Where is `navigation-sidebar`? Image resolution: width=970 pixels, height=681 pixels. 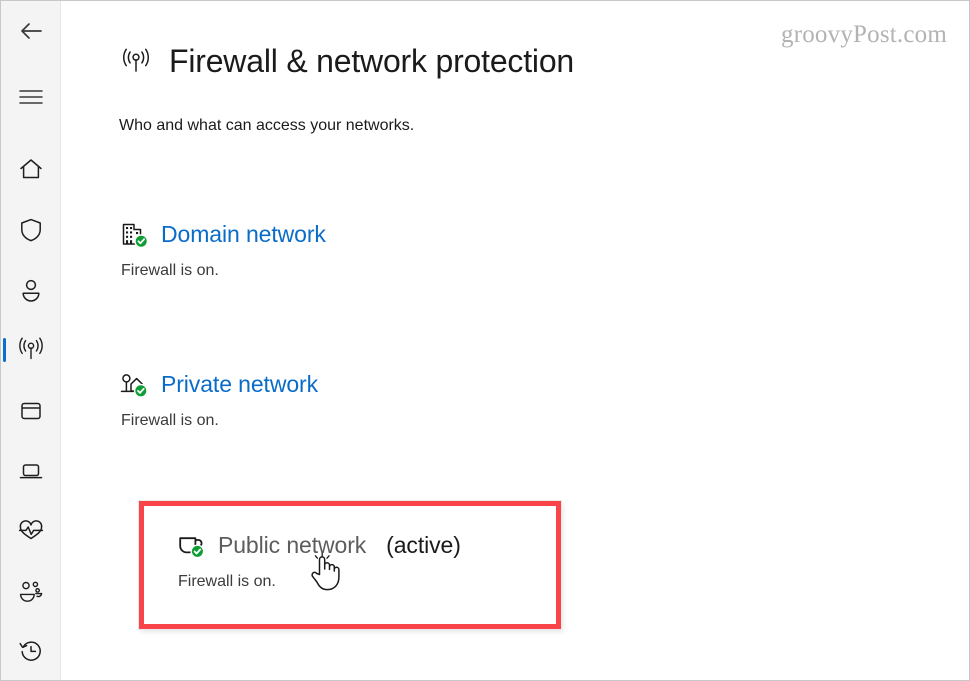
navigation-sidebar is located at coordinates (31, 340).